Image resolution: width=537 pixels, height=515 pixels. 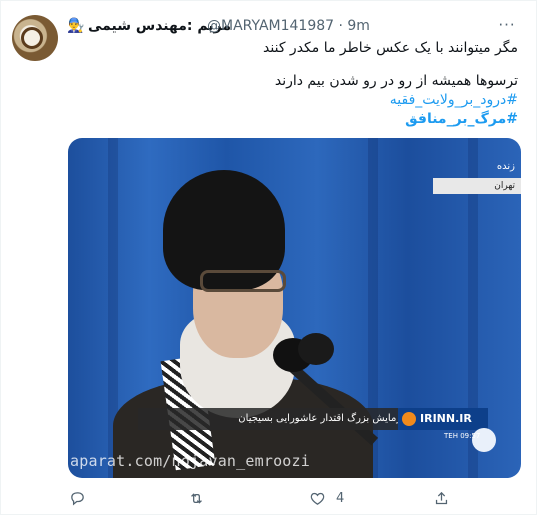 What do you see at coordinates (76, 26) in the screenshot?
I see `author-emoji: 👨‍🔧` at bounding box center [76, 26].